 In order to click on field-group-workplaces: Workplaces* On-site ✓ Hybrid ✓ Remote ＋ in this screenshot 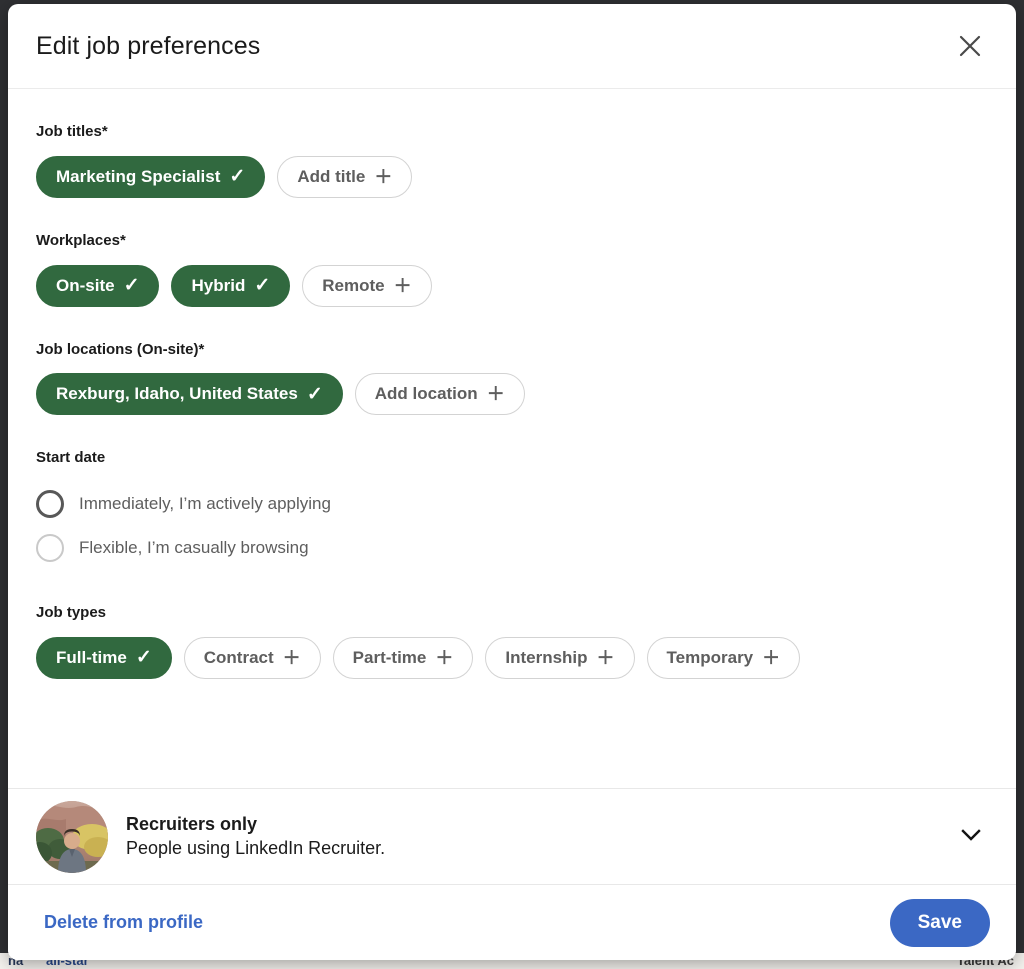, I will do `click(512, 269)`.